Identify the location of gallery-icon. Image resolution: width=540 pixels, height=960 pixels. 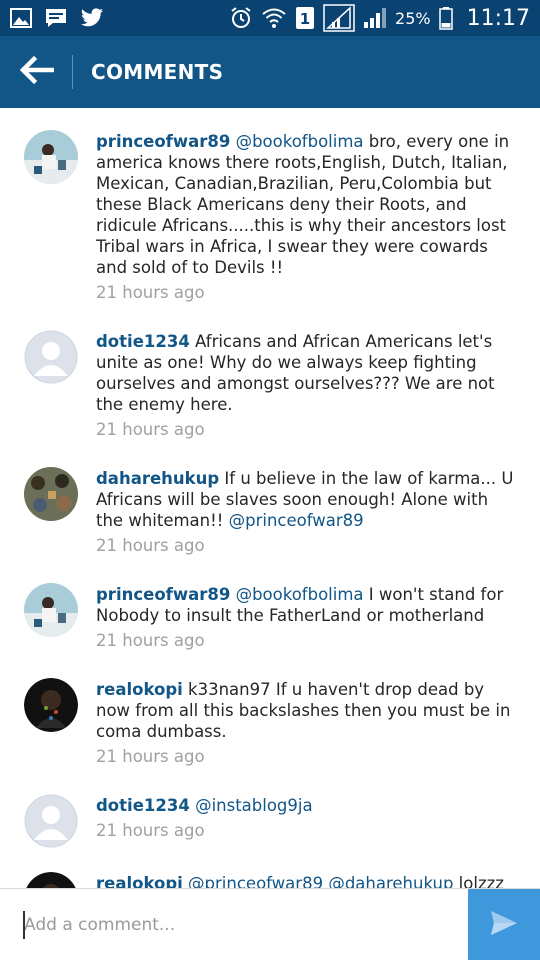
(21, 18).